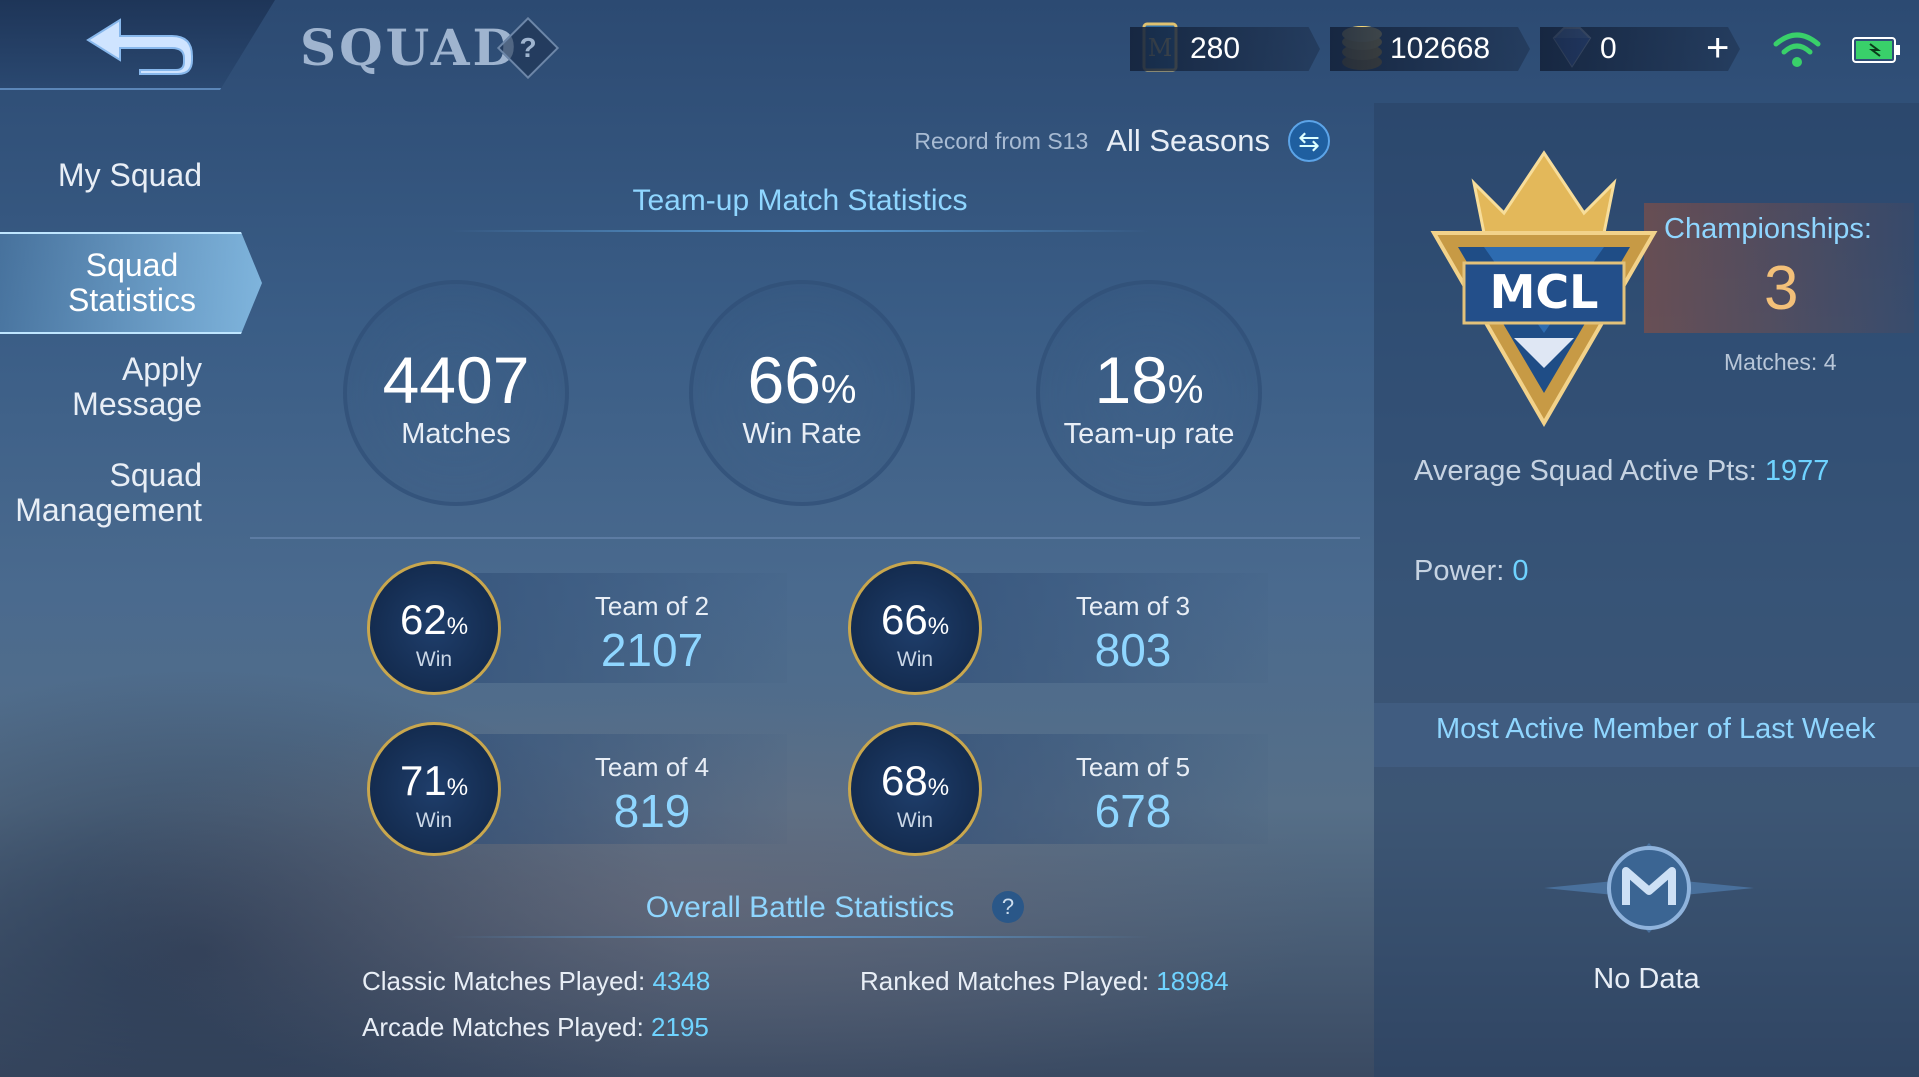 The width and height of the screenshot is (1919, 1077). What do you see at coordinates (1008, 981) in the screenshot?
I see `ranked-label: Ranked Matches Played:` at bounding box center [1008, 981].